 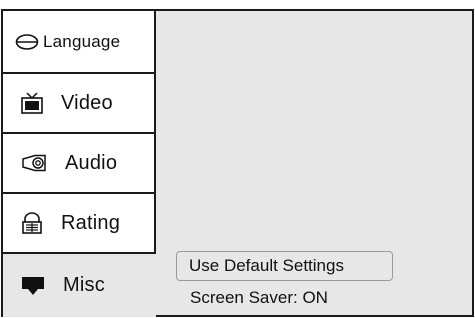 What do you see at coordinates (34, 163) in the screenshot?
I see `speaker-icon` at bounding box center [34, 163].